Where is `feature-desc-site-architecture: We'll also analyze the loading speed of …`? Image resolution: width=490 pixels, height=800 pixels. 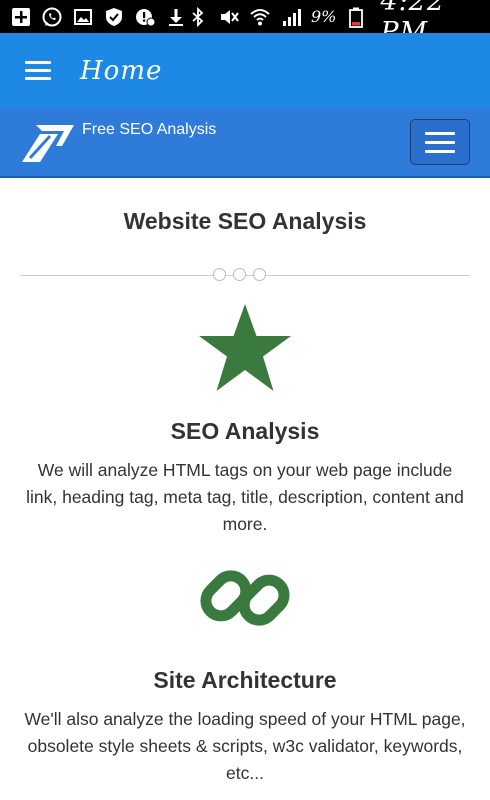 feature-desc-site-architecture: We'll also analyze the loading speed of … is located at coordinates (245, 746).